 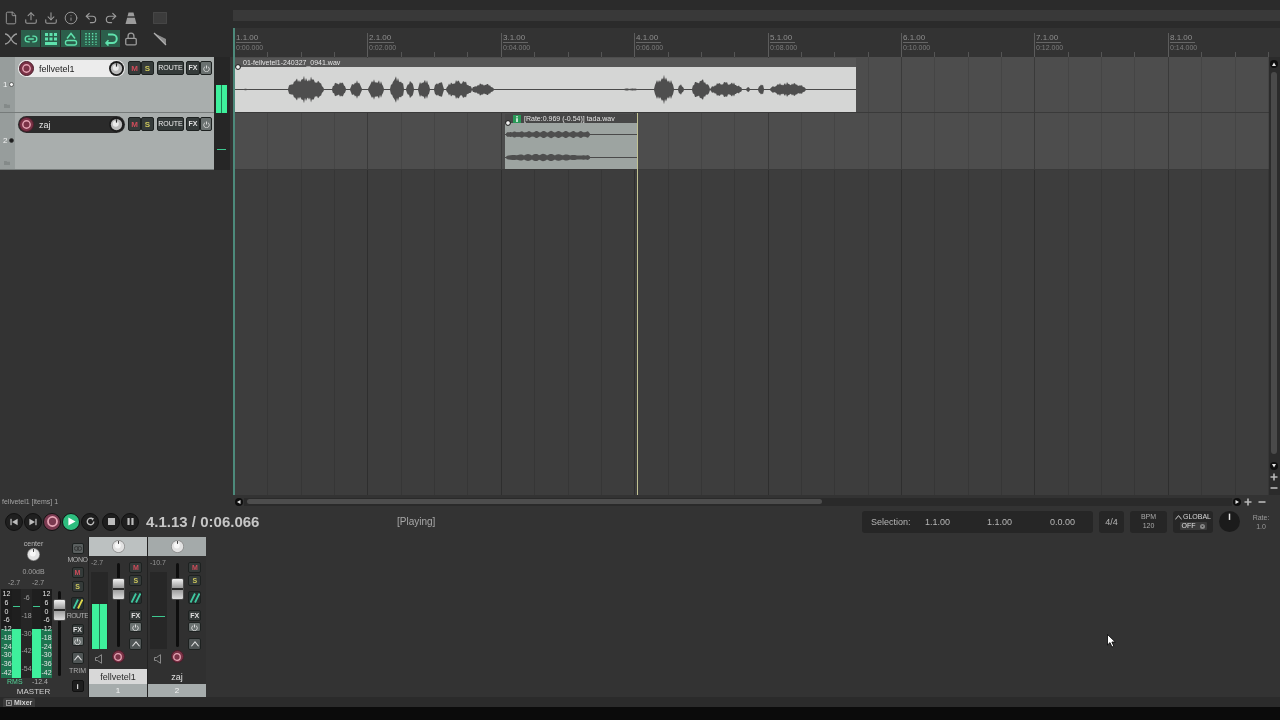 I want to click on time-signature-button: 4/4, so click(x=1111, y=521).